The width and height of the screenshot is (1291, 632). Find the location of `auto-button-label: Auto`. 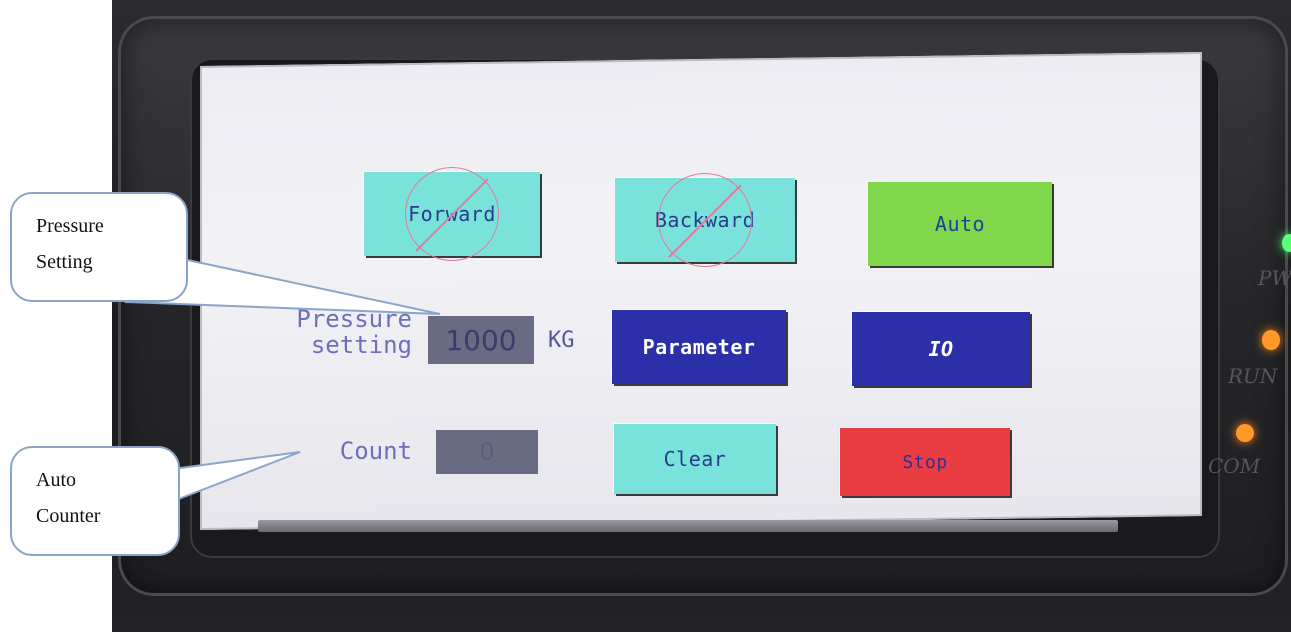

auto-button-label: Auto is located at coordinates (960, 224).